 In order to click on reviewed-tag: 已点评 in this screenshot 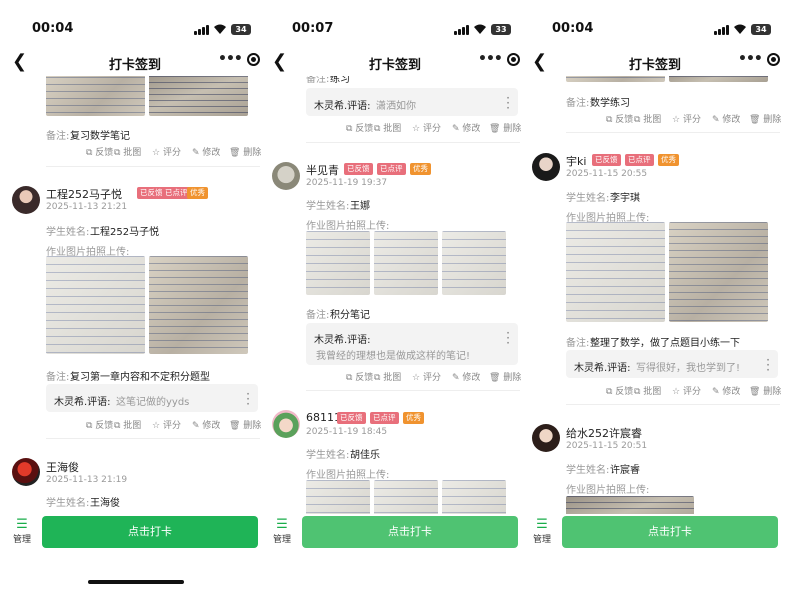, I will do `click(391, 169)`.